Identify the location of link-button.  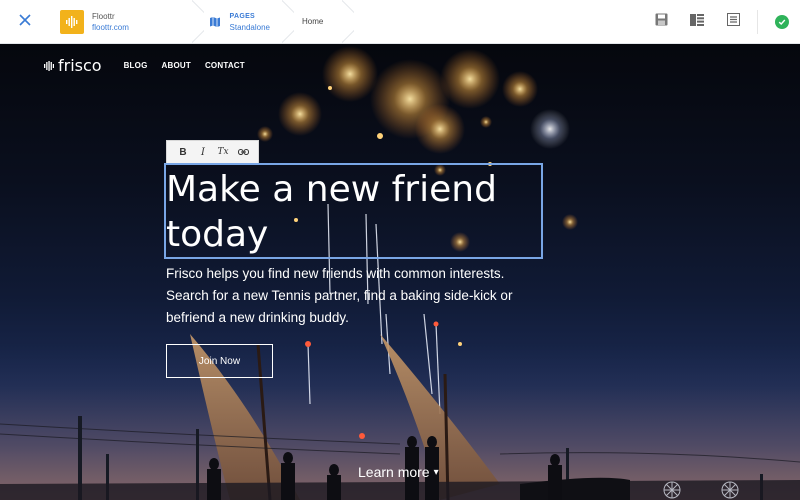
(243, 152).